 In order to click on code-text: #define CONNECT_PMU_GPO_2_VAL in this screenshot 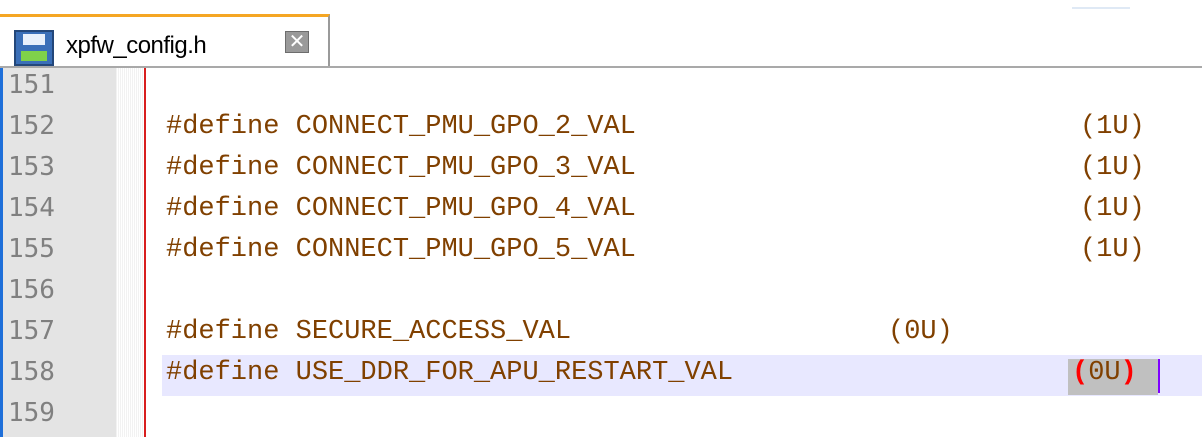, I will do `click(401, 127)`.